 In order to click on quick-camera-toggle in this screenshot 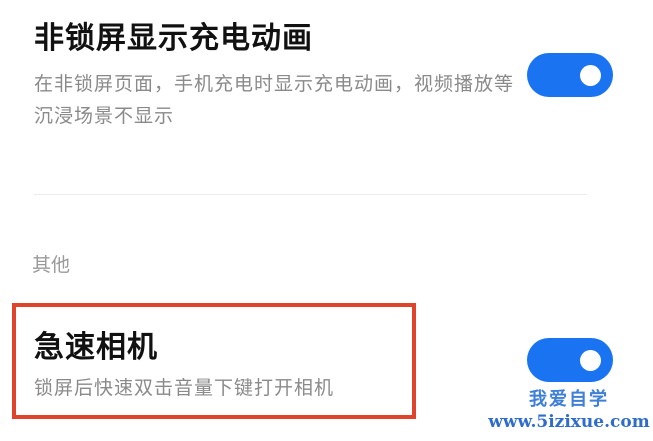, I will do `click(570, 360)`.